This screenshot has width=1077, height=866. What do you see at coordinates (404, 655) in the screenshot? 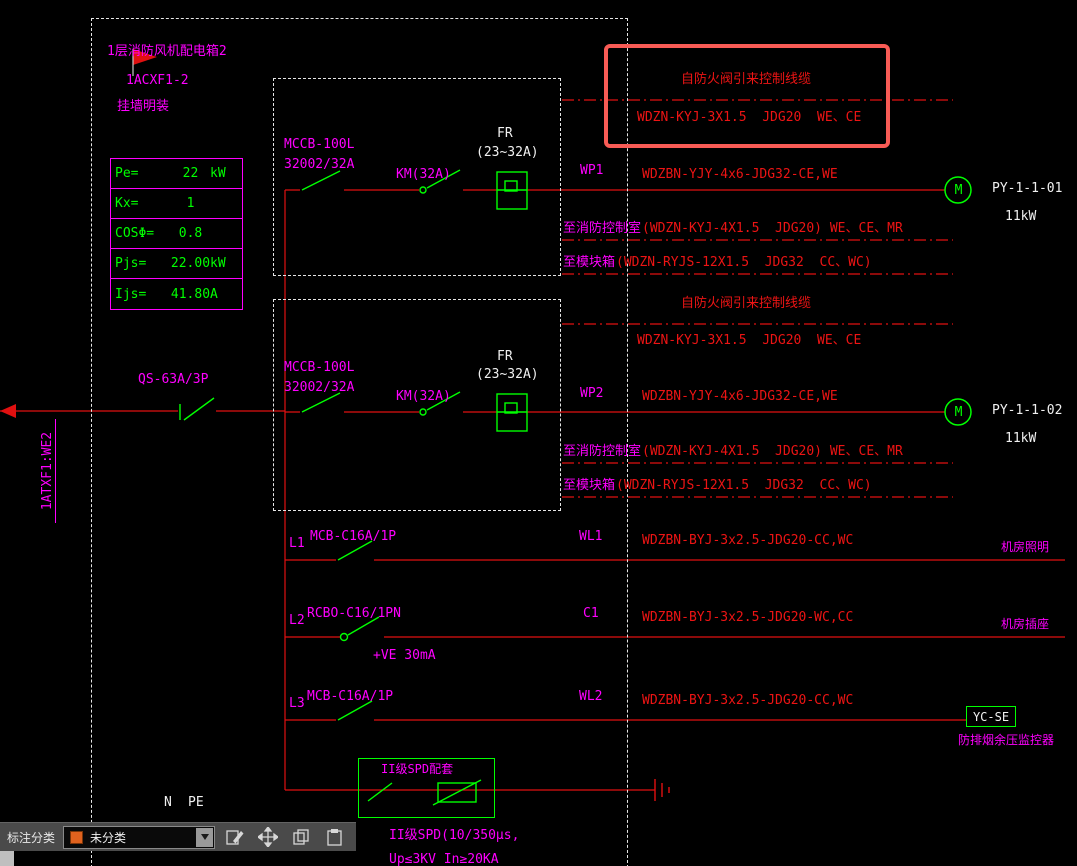
I see `feeder-l2-rcd: +VE 30mA` at bounding box center [404, 655].